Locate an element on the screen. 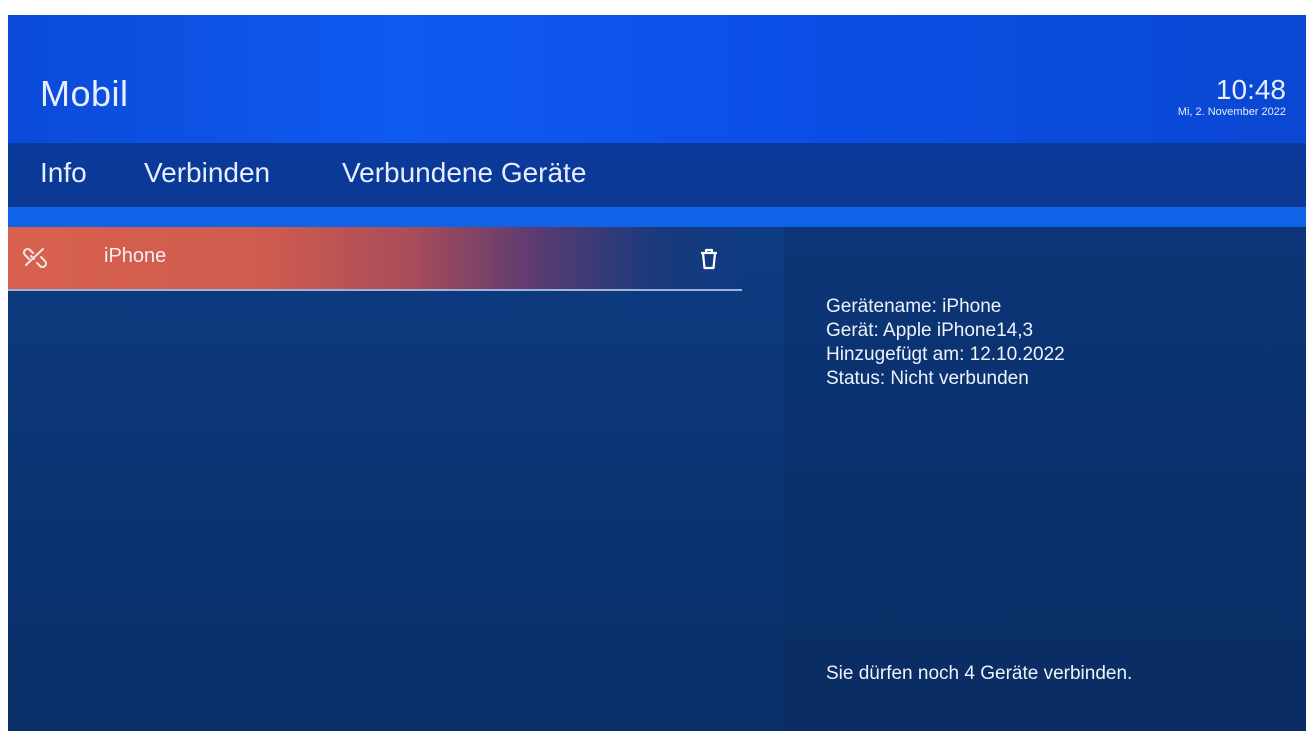 The width and height of the screenshot is (1306, 731). clock-time: 10:48 is located at coordinates (1250, 89).